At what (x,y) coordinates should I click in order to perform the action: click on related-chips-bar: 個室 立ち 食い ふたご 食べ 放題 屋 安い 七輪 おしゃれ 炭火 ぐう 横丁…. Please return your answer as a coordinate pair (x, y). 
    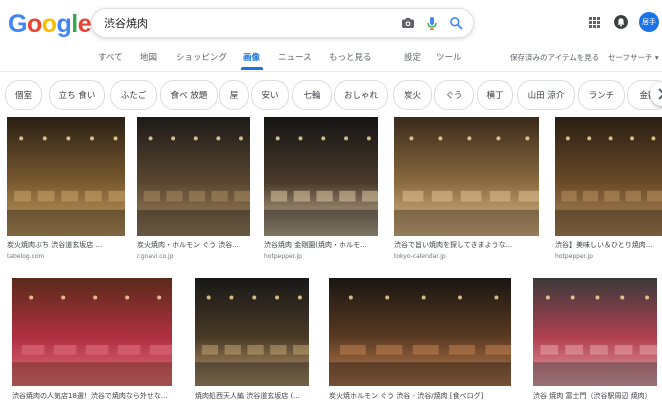
    Looking at the image, I should click on (331, 95).